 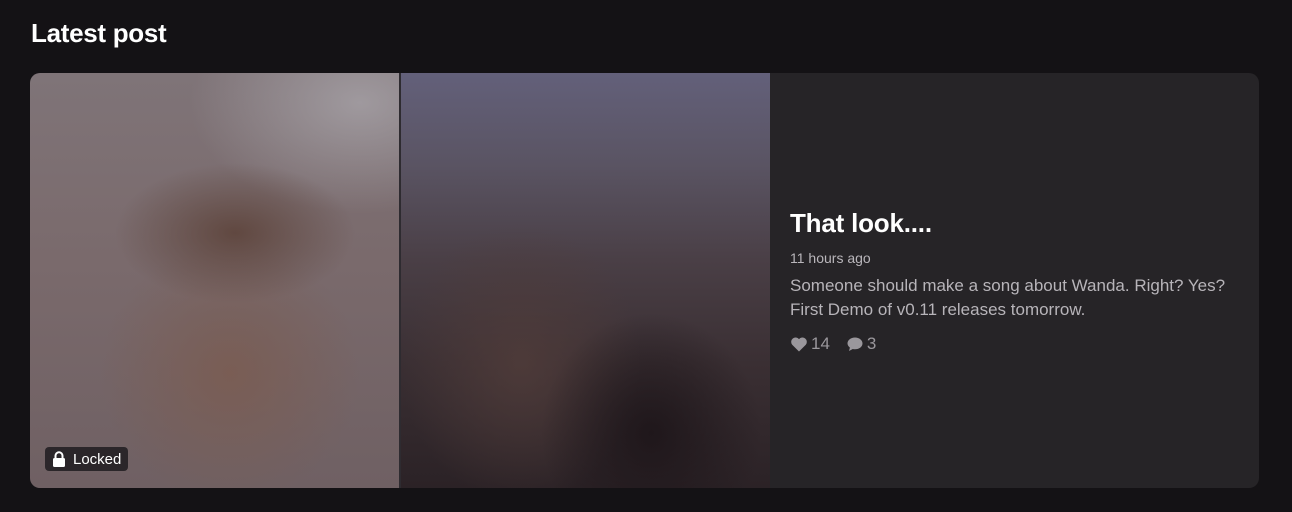 I want to click on comment-count: 3, so click(x=871, y=343).